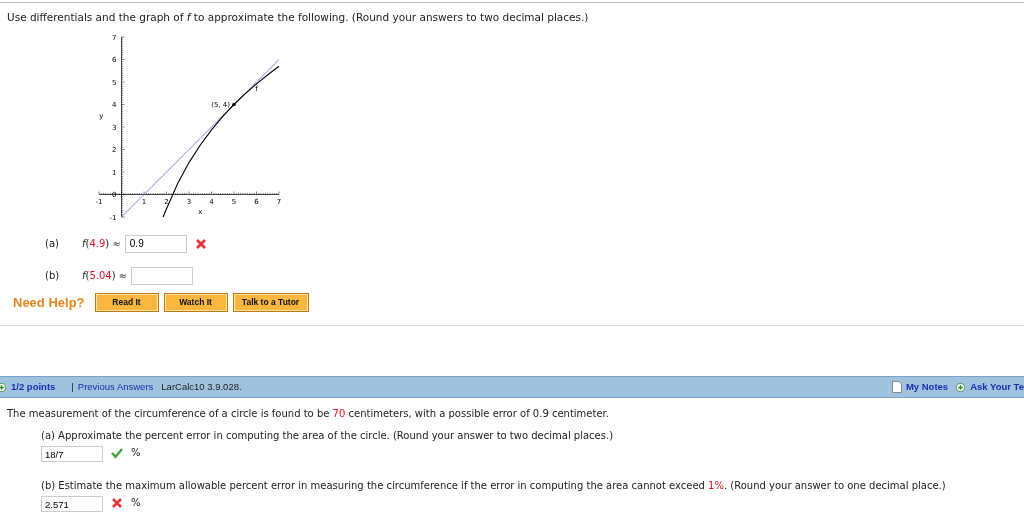 The image size is (1024, 514). I want to click on answer-field: 2.571, so click(72, 504).